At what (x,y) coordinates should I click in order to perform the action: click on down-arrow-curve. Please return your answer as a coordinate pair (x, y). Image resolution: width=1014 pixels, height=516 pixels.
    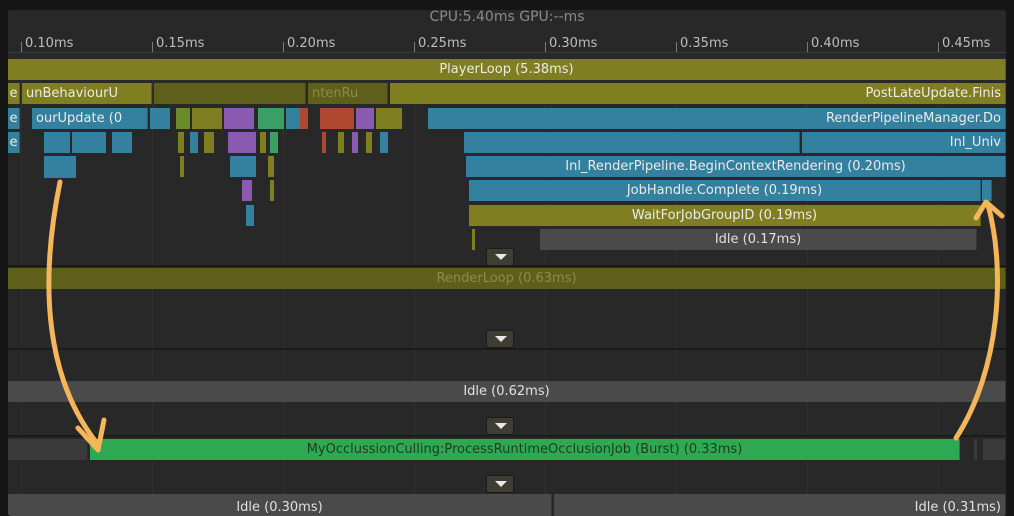
    Looking at the image, I should click on (72, 312).